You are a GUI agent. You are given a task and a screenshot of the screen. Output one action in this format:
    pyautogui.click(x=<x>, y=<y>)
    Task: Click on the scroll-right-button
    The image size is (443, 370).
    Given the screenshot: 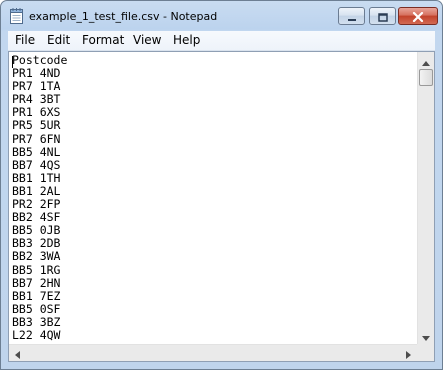 What is the action you would take?
    pyautogui.click(x=408, y=353)
    